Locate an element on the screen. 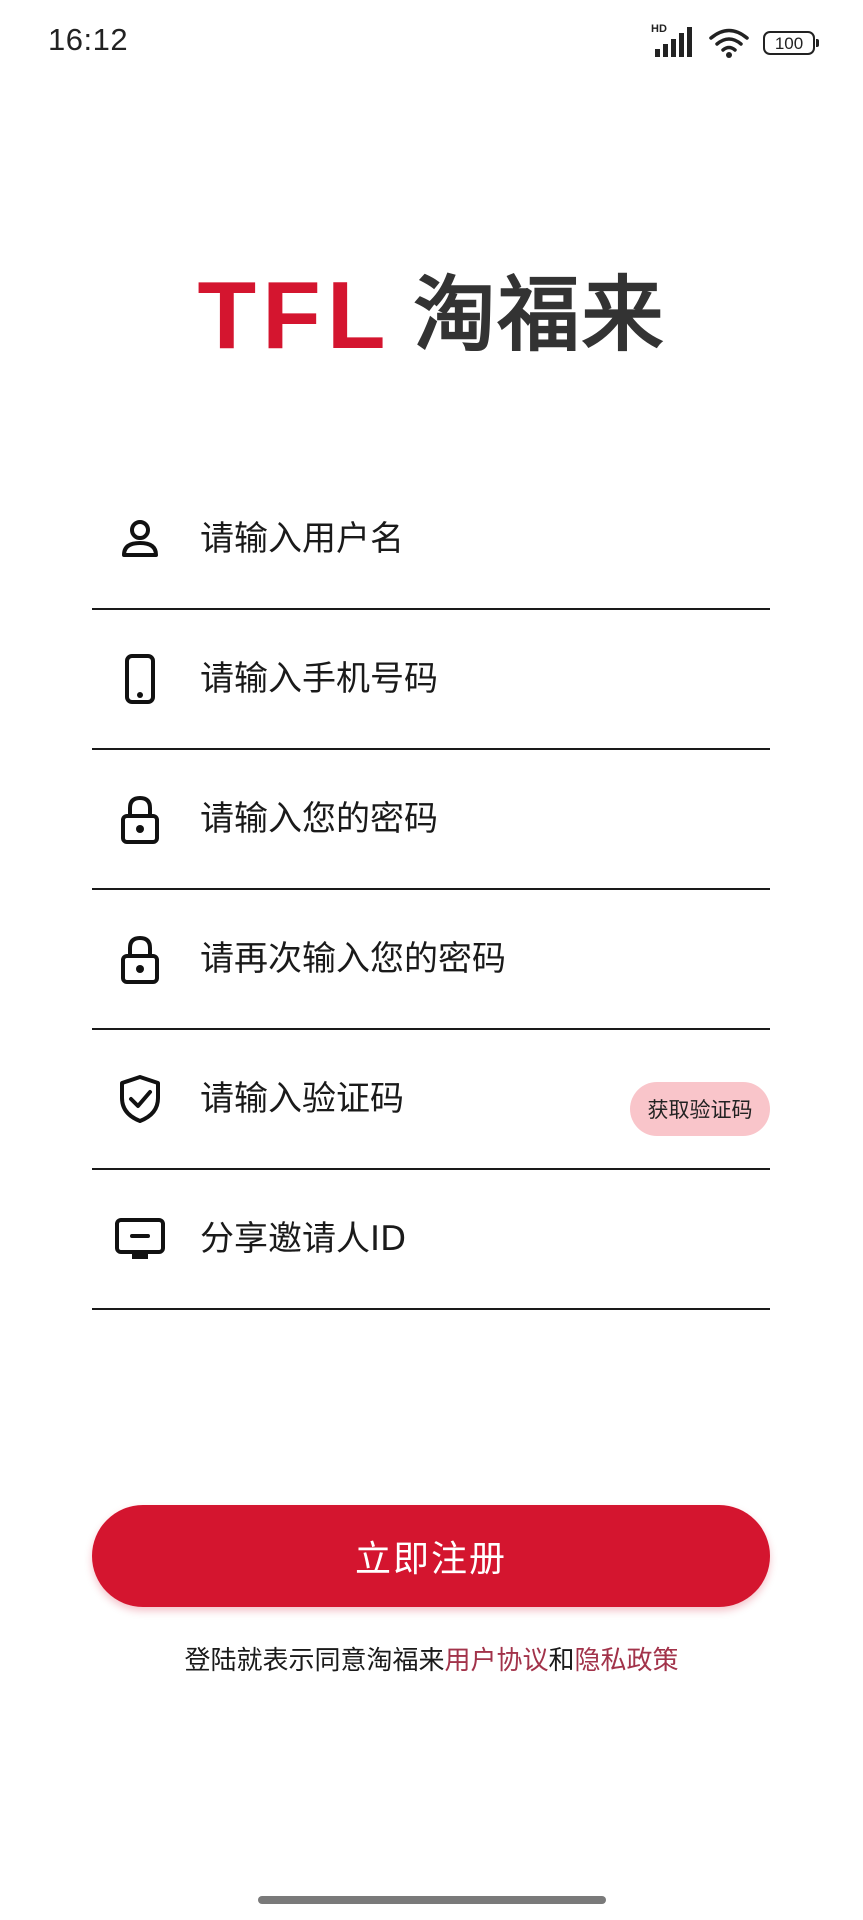  status-bar: 16:12 HD 100 is located at coordinates (431, 45).